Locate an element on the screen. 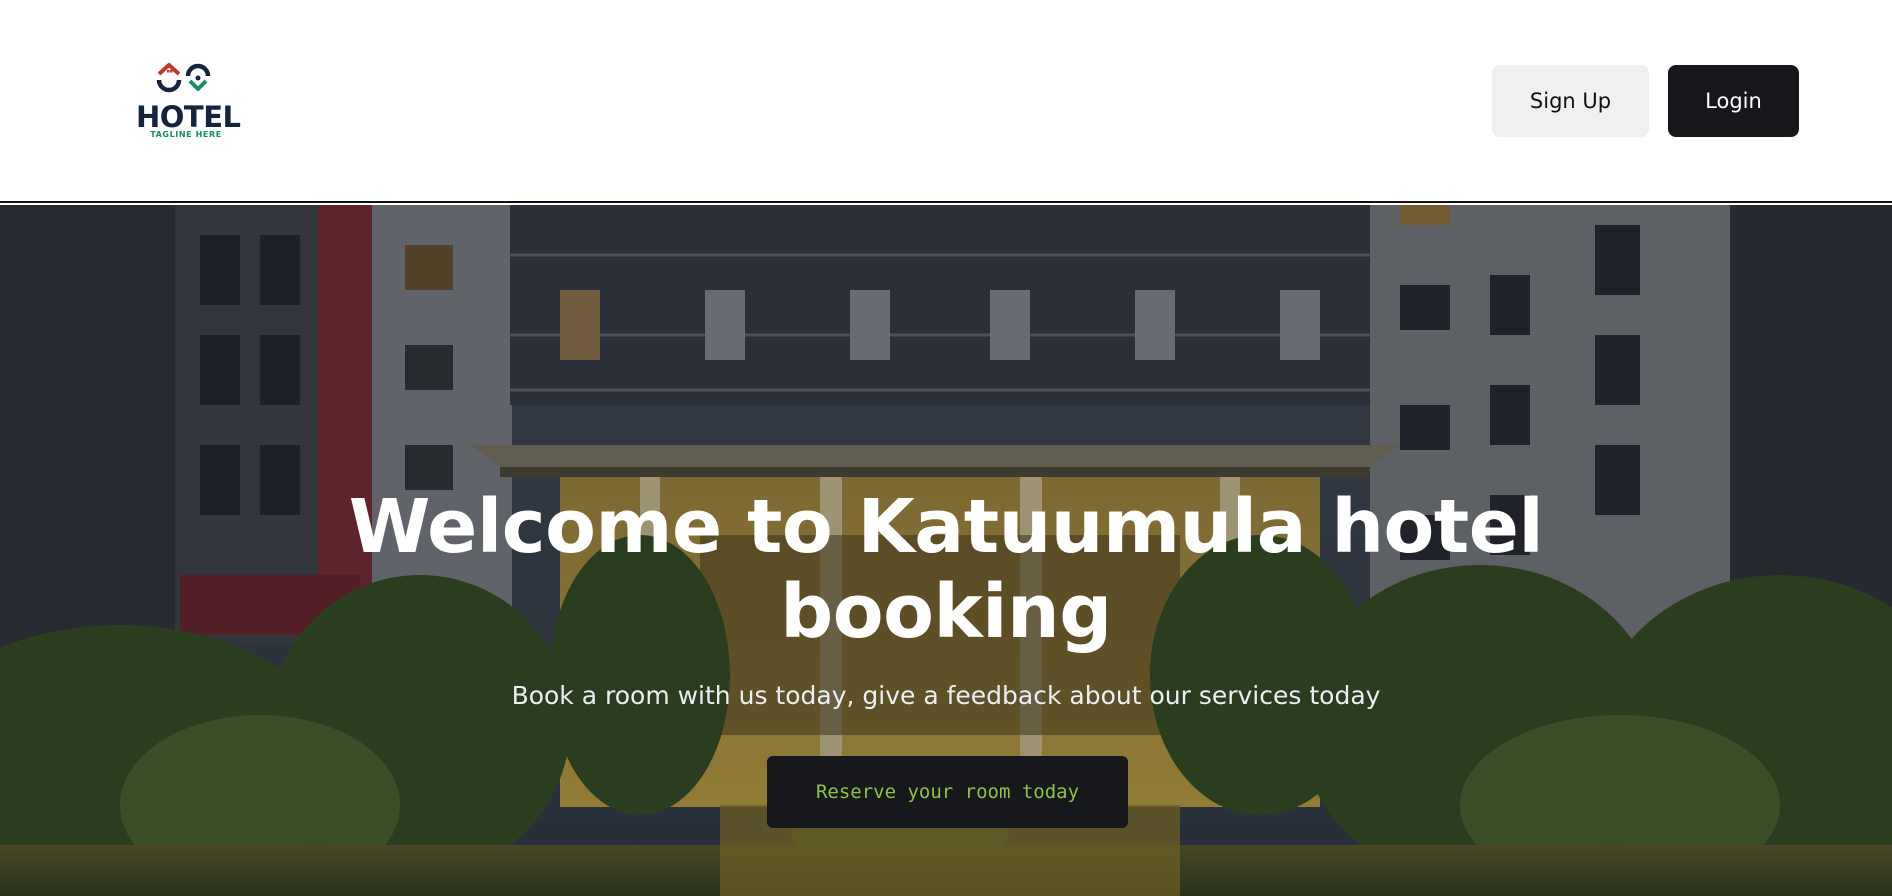  hero-title: Welcome to Katuumula hotel booking is located at coordinates (946, 569).